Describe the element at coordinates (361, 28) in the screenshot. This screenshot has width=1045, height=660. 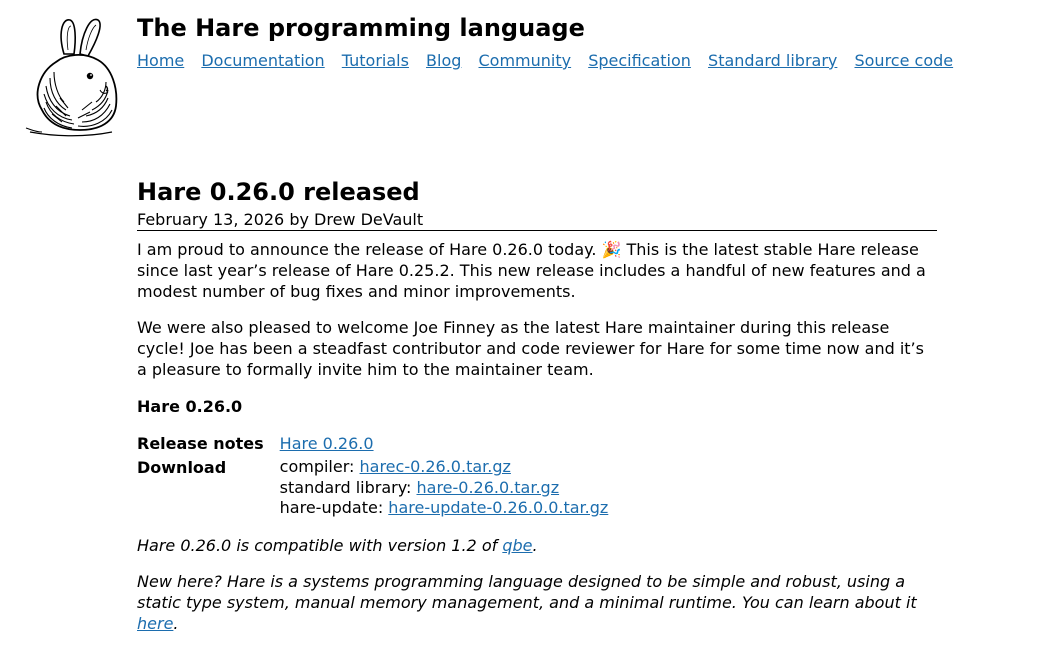
I see `site-title: The Hare programming language` at that location.